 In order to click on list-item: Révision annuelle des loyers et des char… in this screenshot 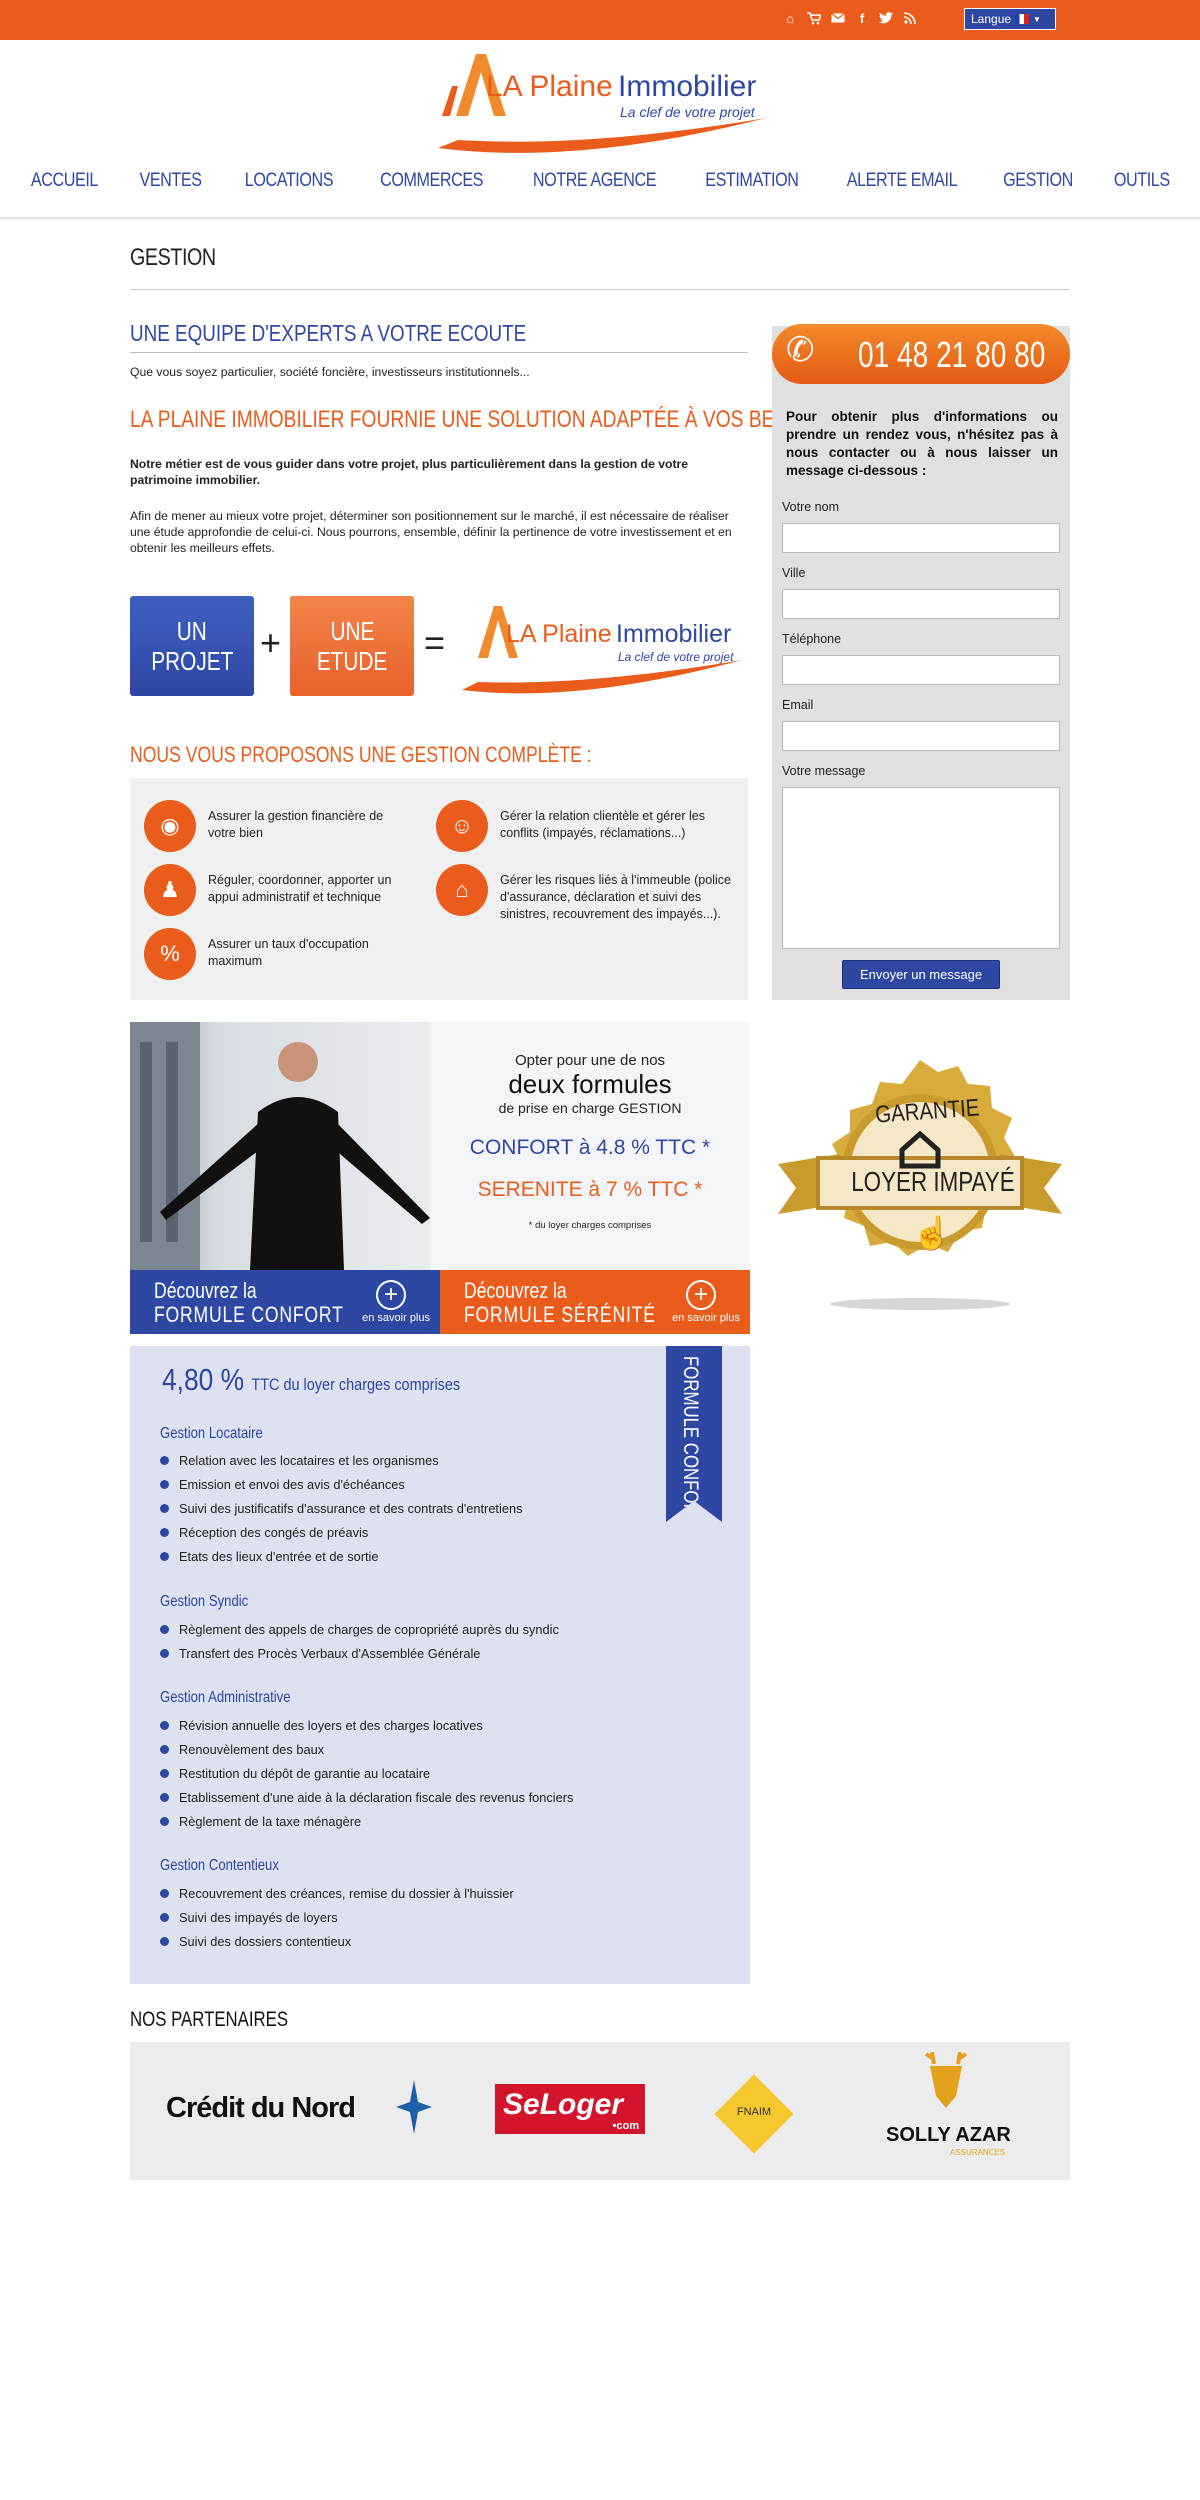, I will do `click(321, 1725)`.